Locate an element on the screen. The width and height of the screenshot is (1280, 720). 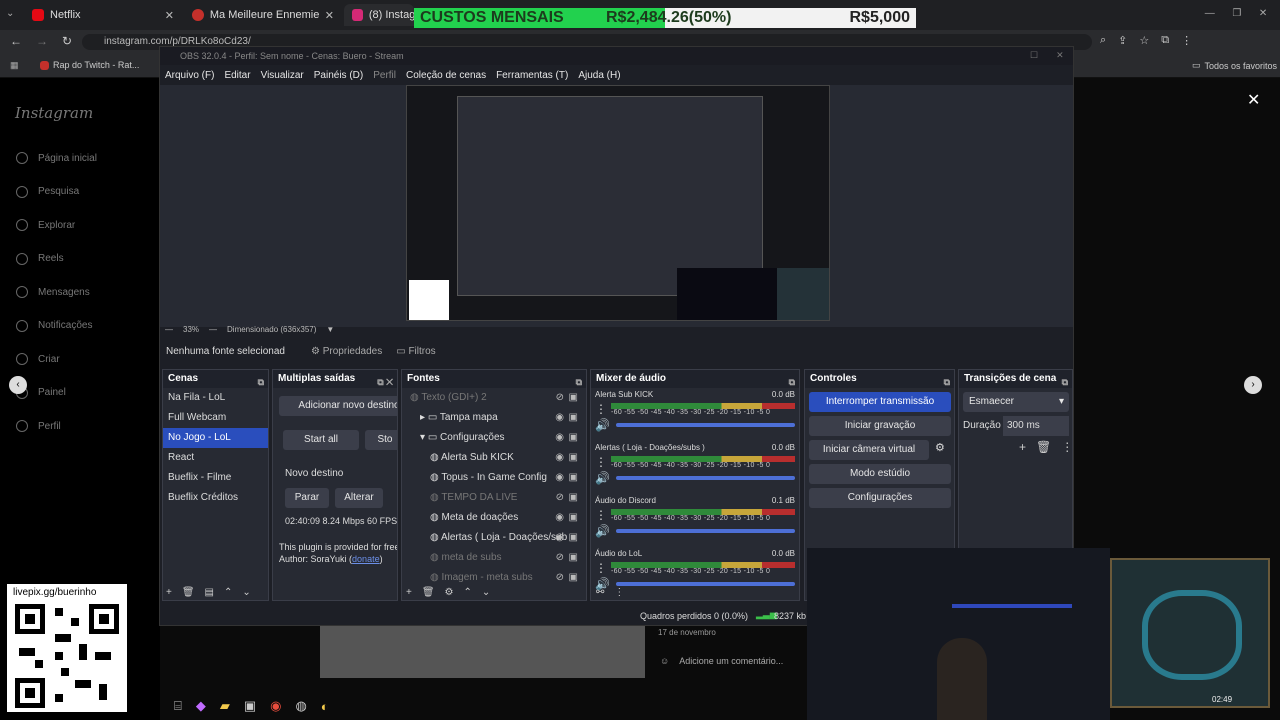
properties-button: ⚙ Propriedades is located at coordinates (346, 351).